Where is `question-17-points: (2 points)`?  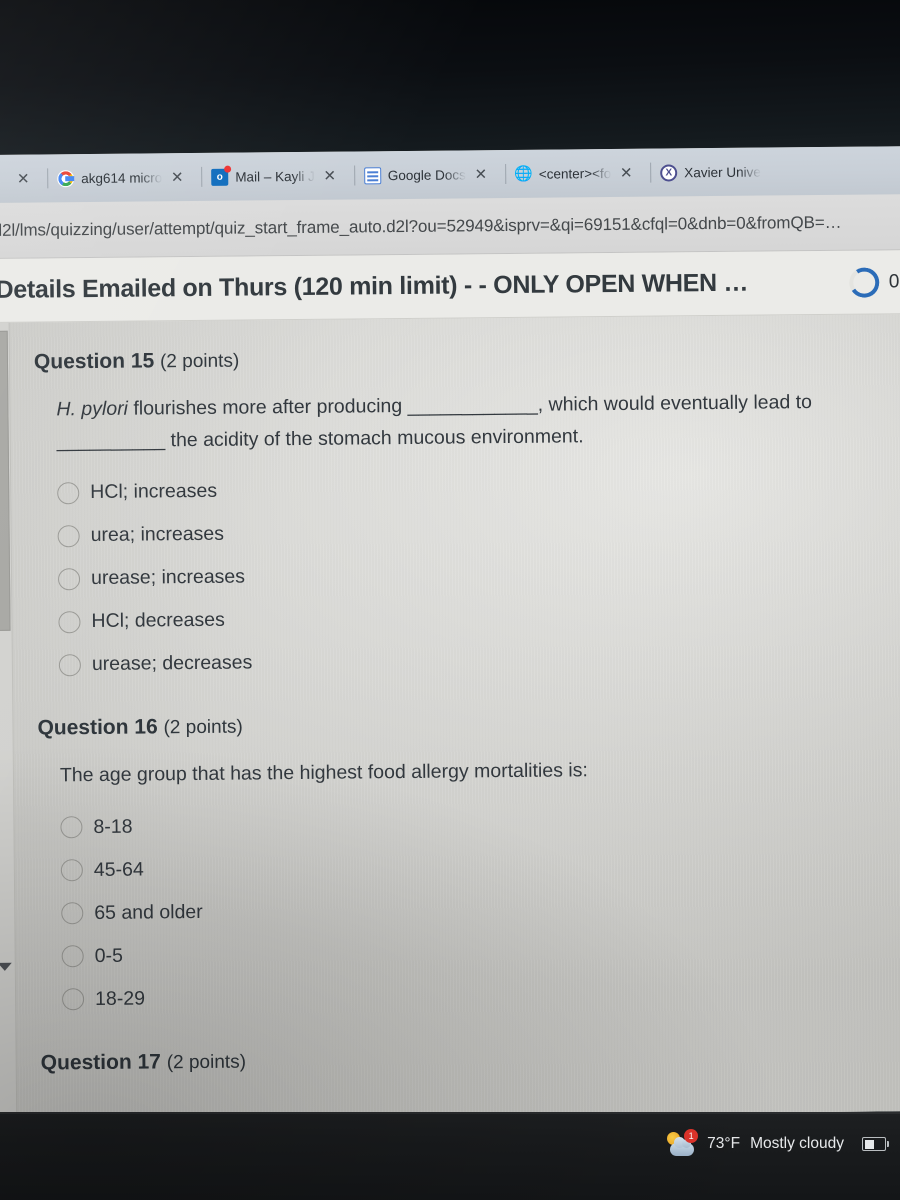
question-17-points: (2 points) is located at coordinates (206, 1062).